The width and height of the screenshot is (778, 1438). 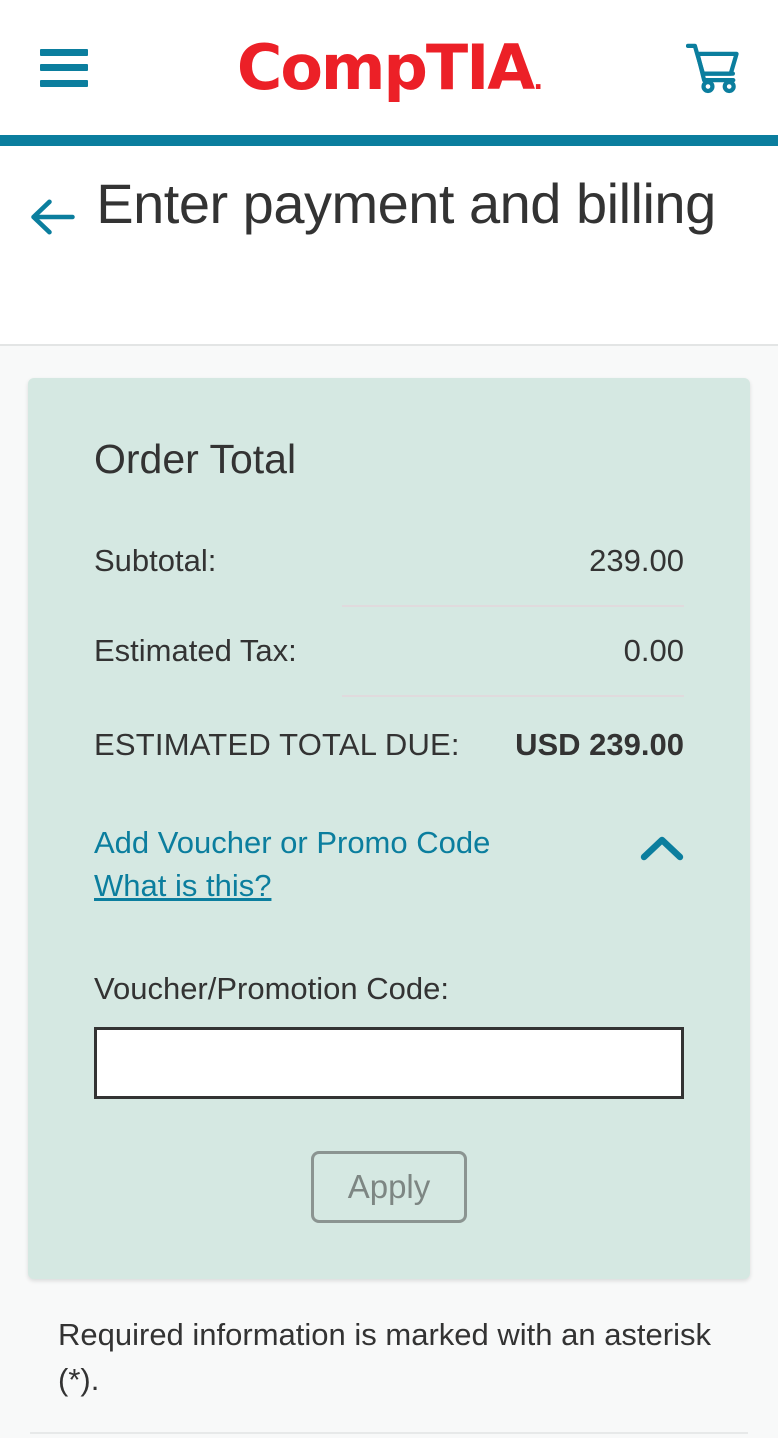 I want to click on apply-button-row: Apply, so click(x=389, y=1186).